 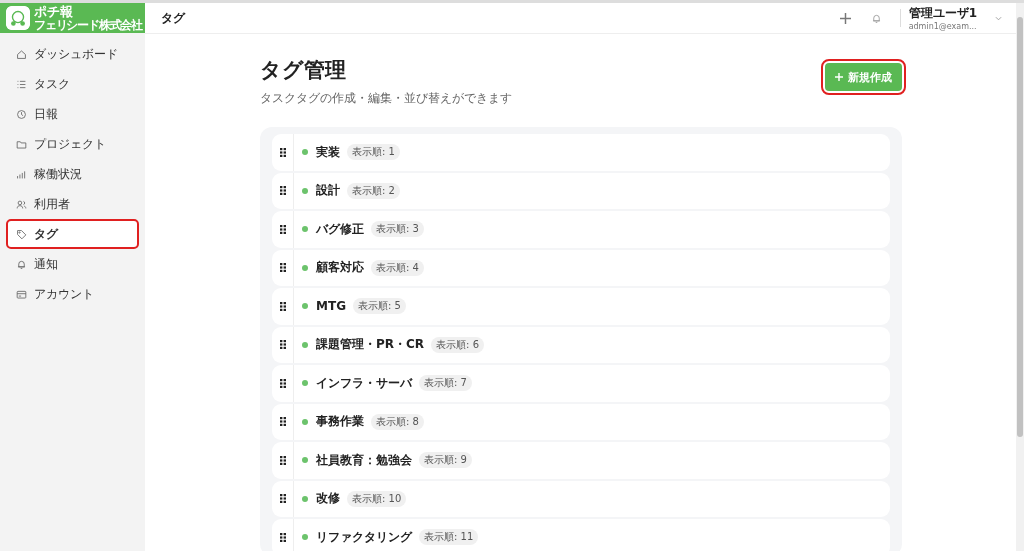 What do you see at coordinates (379, 306) in the screenshot?
I see `order-badge: 表示順: 5` at bounding box center [379, 306].